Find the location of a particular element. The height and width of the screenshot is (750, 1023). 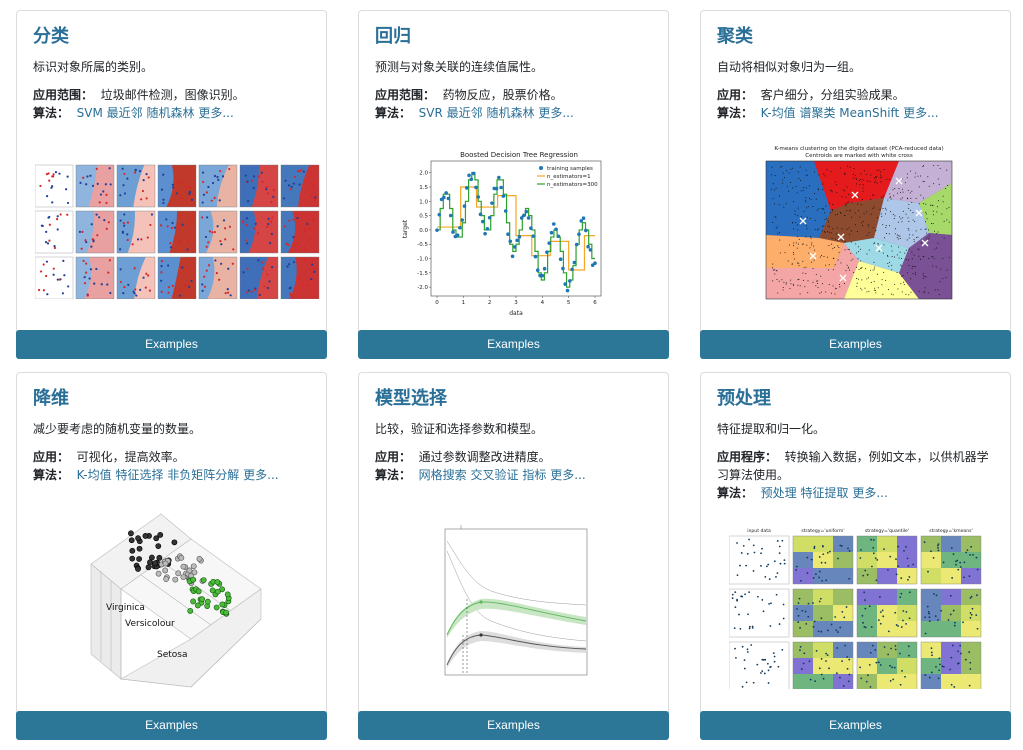

model-selection-thumbnail is located at coordinates (511, 603).